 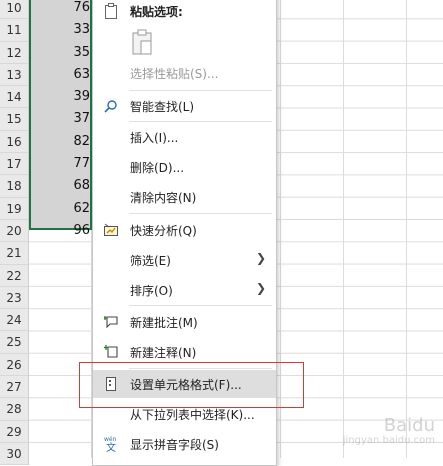 I want to click on row-header: 20, so click(x=14, y=231).